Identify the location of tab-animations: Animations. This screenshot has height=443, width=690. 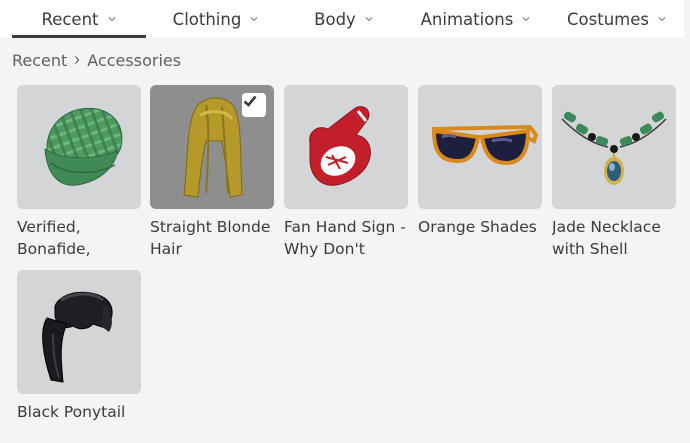
(476, 19).